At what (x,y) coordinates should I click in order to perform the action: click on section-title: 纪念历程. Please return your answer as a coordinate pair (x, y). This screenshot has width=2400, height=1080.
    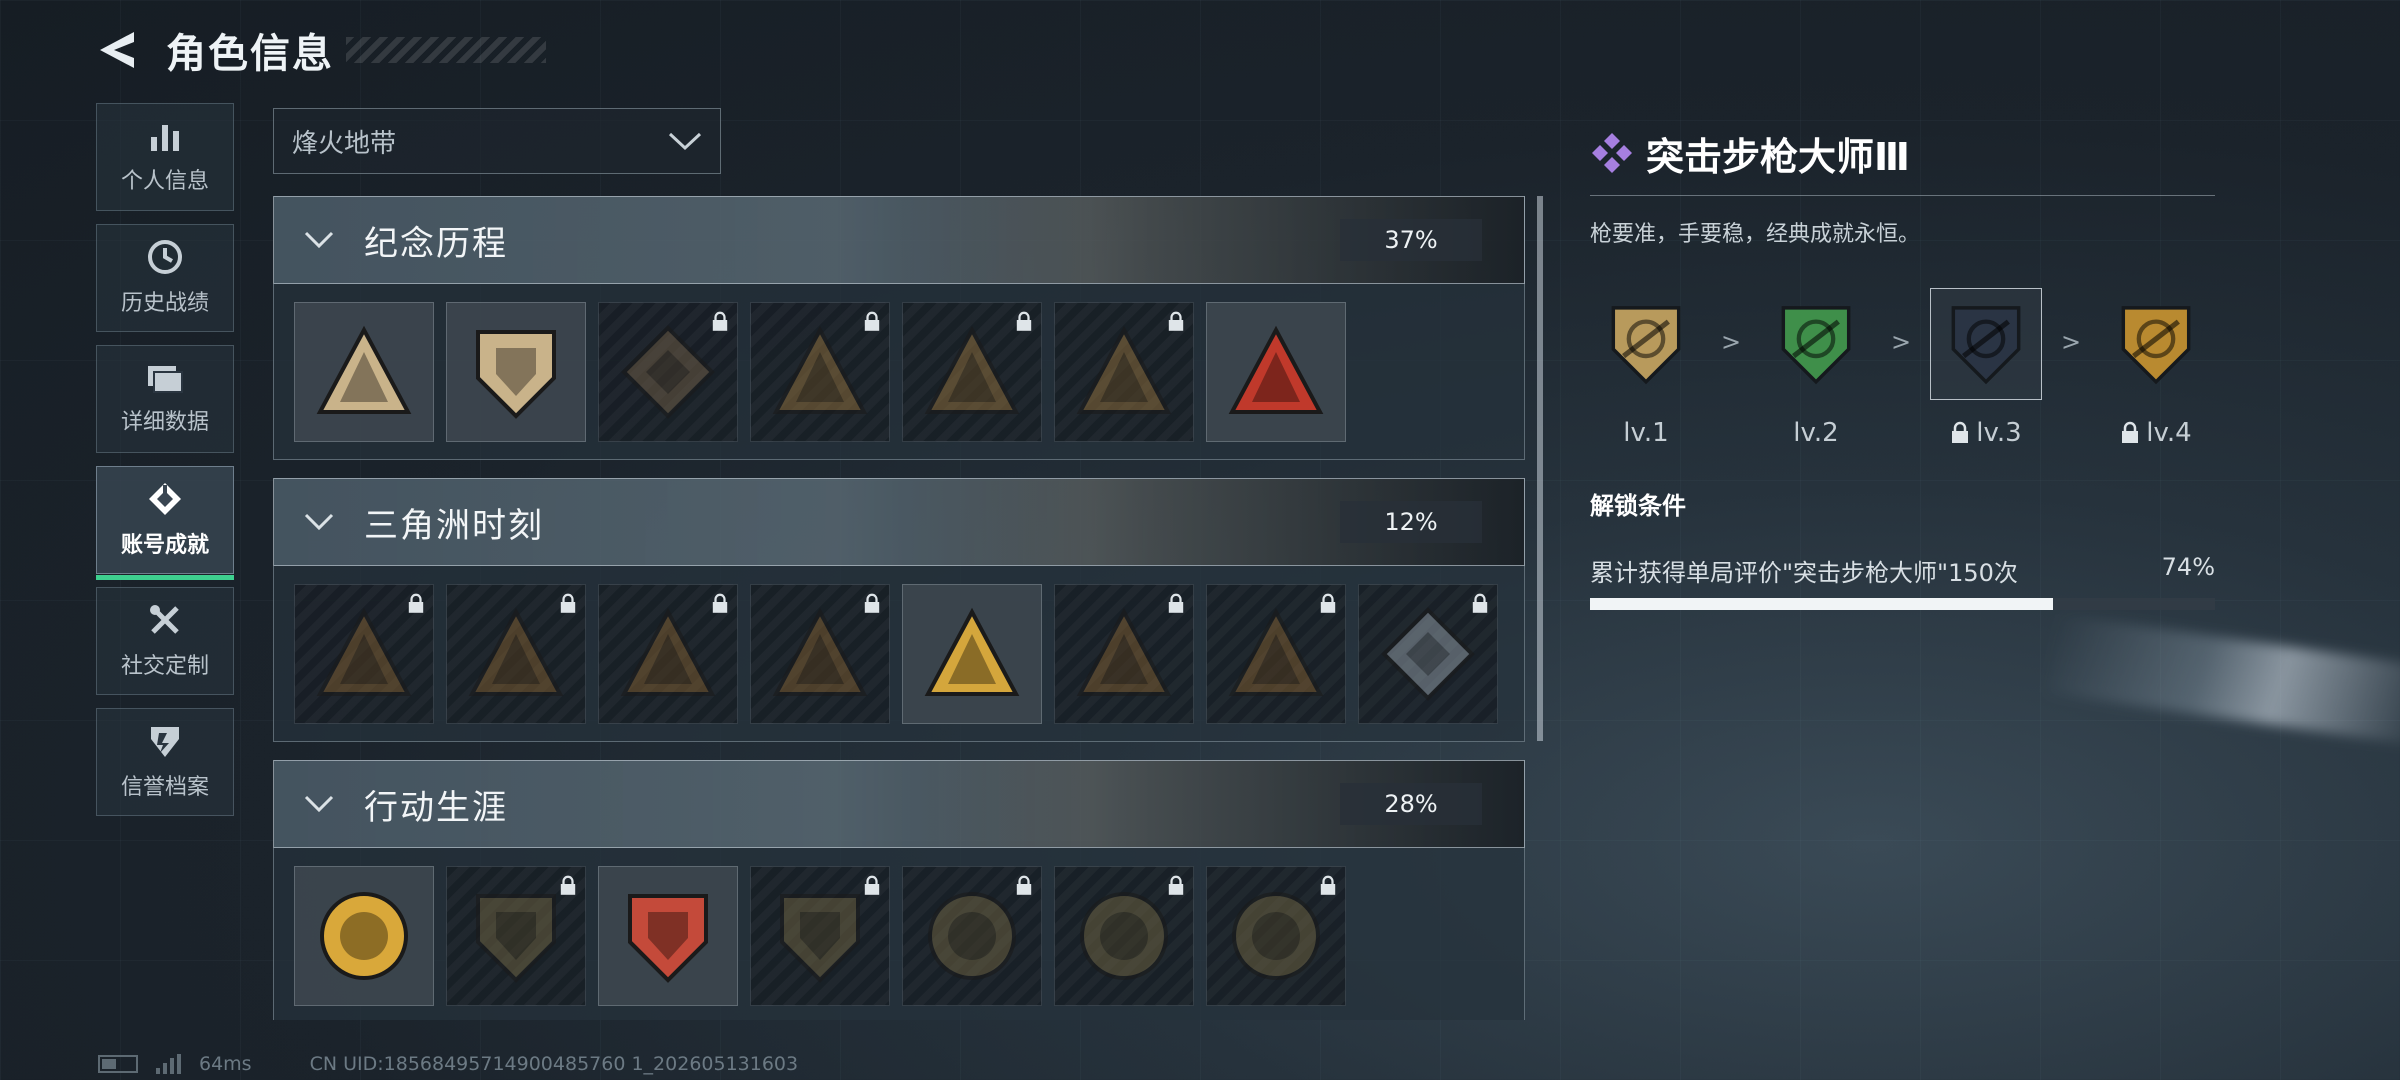
    Looking at the image, I should click on (436, 243).